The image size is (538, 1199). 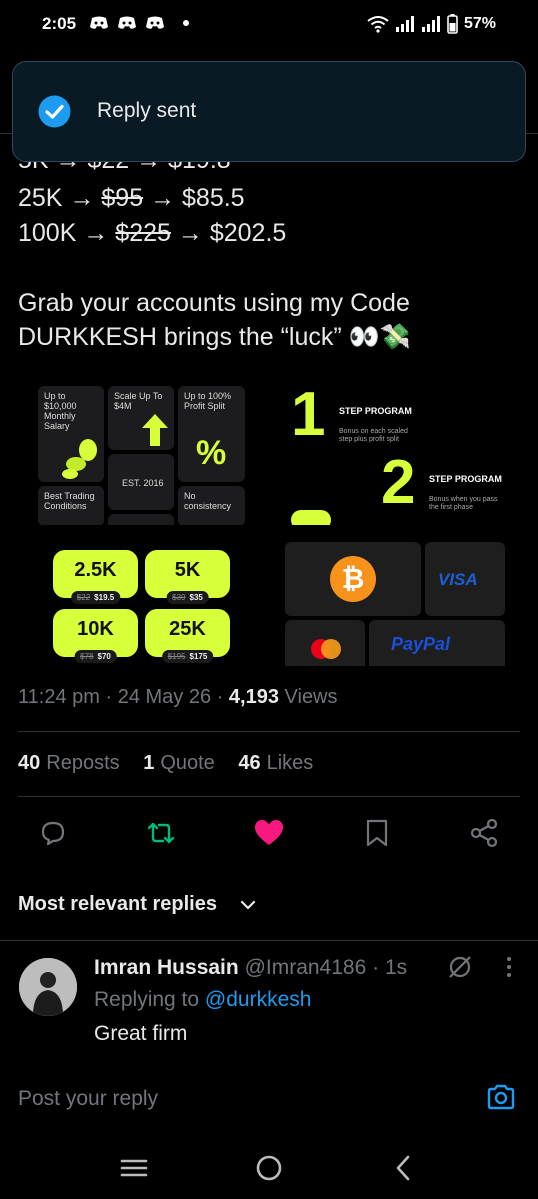 What do you see at coordinates (88, 1099) in the screenshot?
I see `reply-input: Post your reply` at bounding box center [88, 1099].